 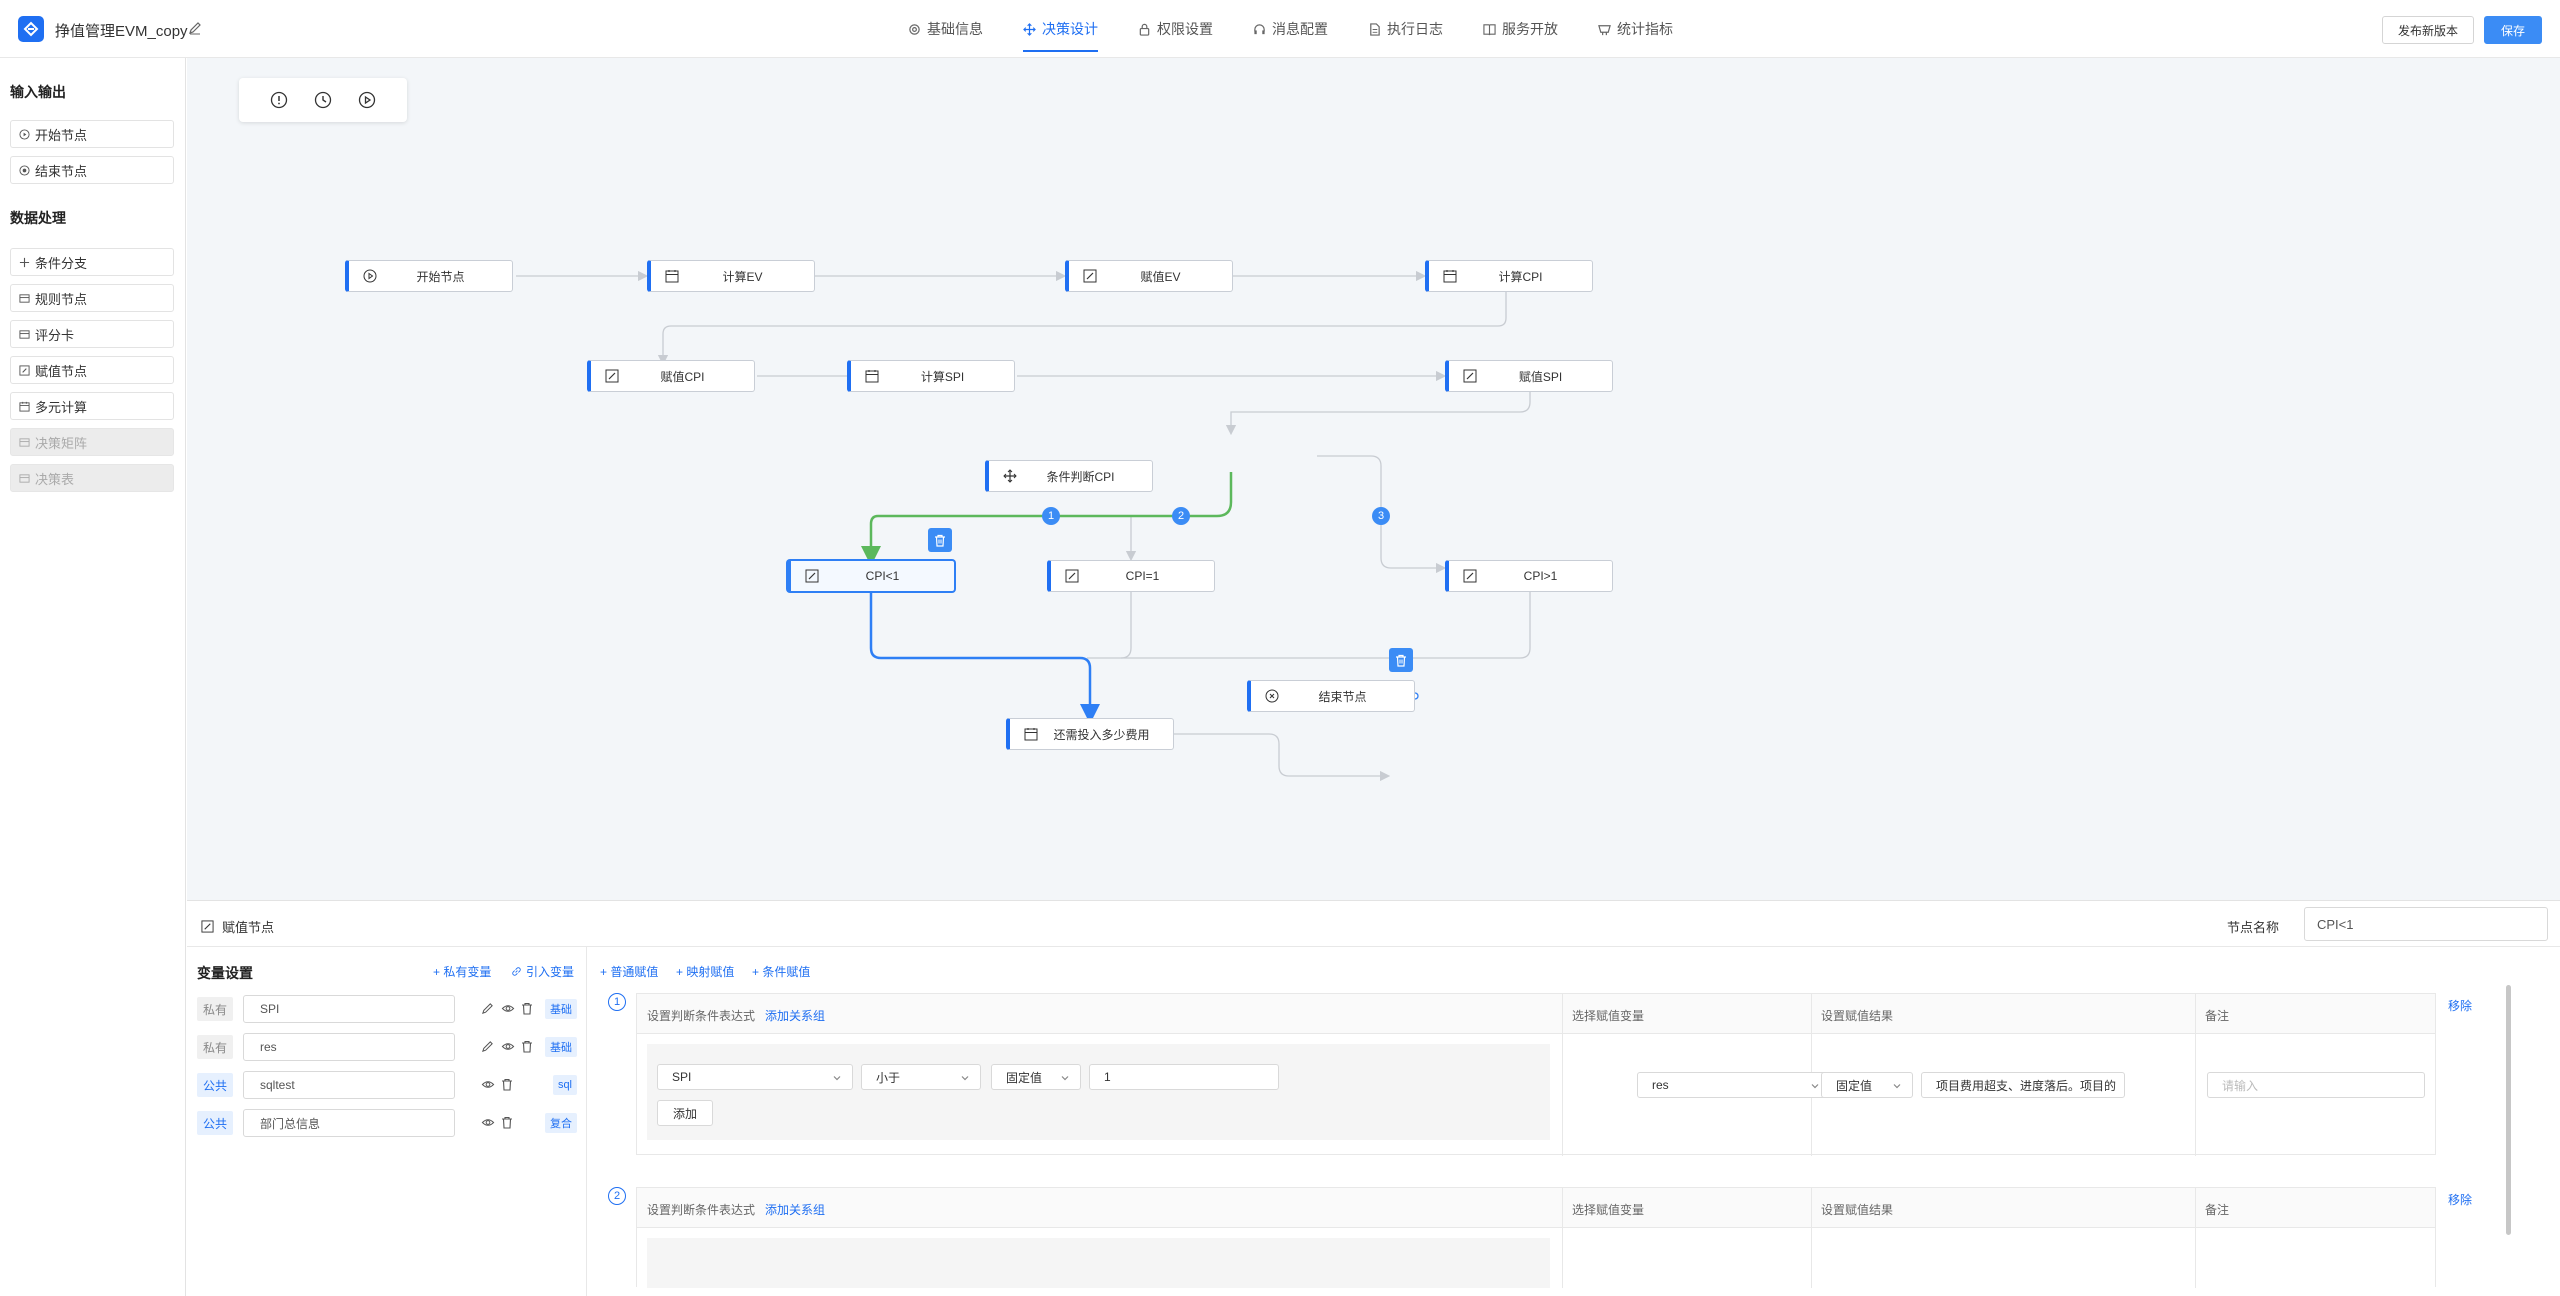 I want to click on tab-decision-design: 决策设计, so click(x=1060, y=29).